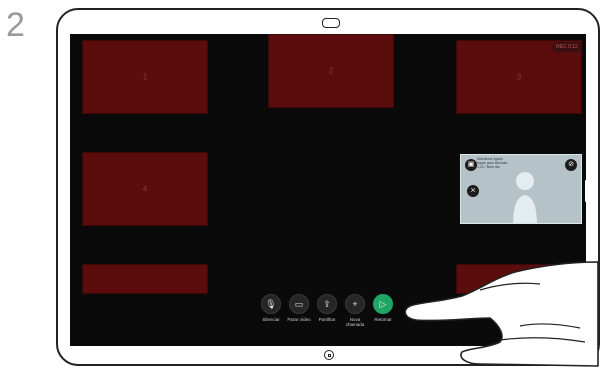 This screenshot has width=604, height=370. What do you see at coordinates (271, 304) in the screenshot?
I see `microphone-icon: 🎙` at bounding box center [271, 304].